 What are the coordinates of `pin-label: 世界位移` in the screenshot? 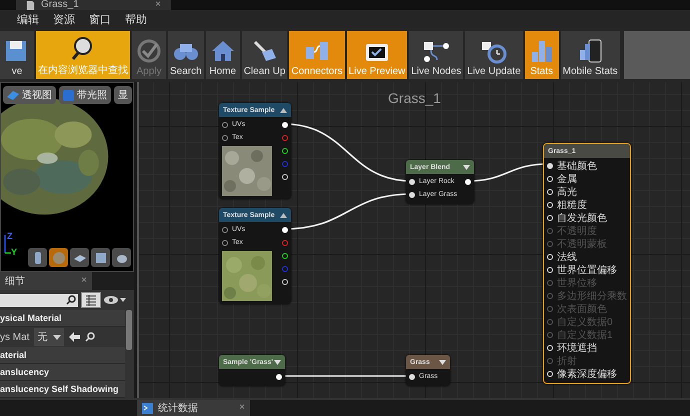 It's located at (577, 283).